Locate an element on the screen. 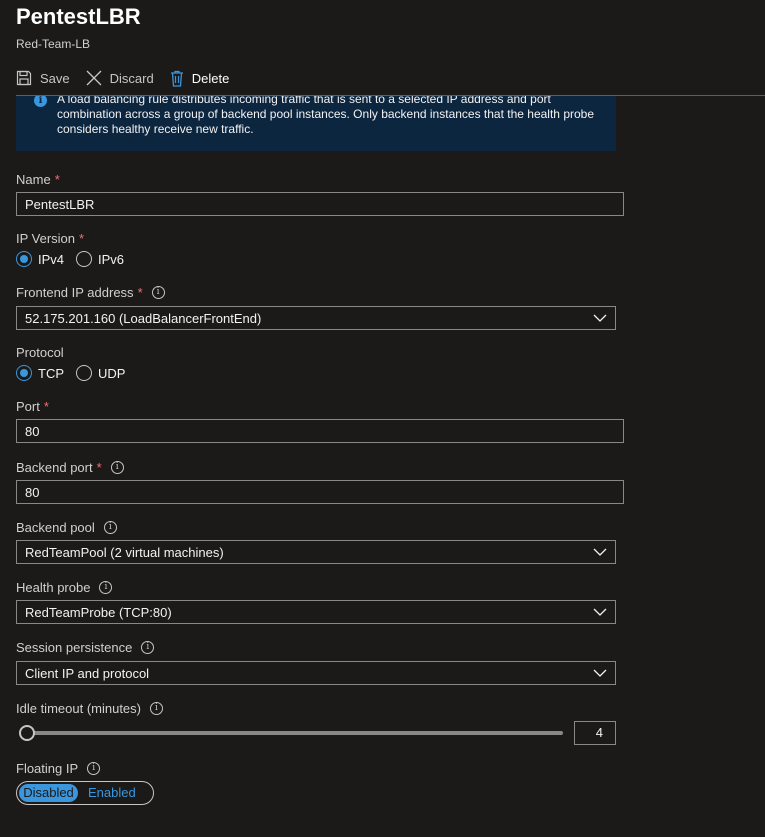  ip-version-label-text: IP Version is located at coordinates (46, 238).